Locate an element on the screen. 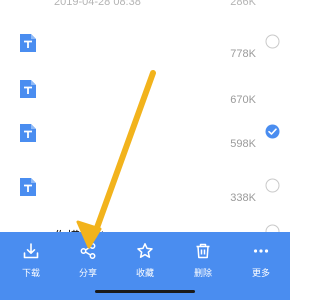  share-icon is located at coordinates (88, 251).